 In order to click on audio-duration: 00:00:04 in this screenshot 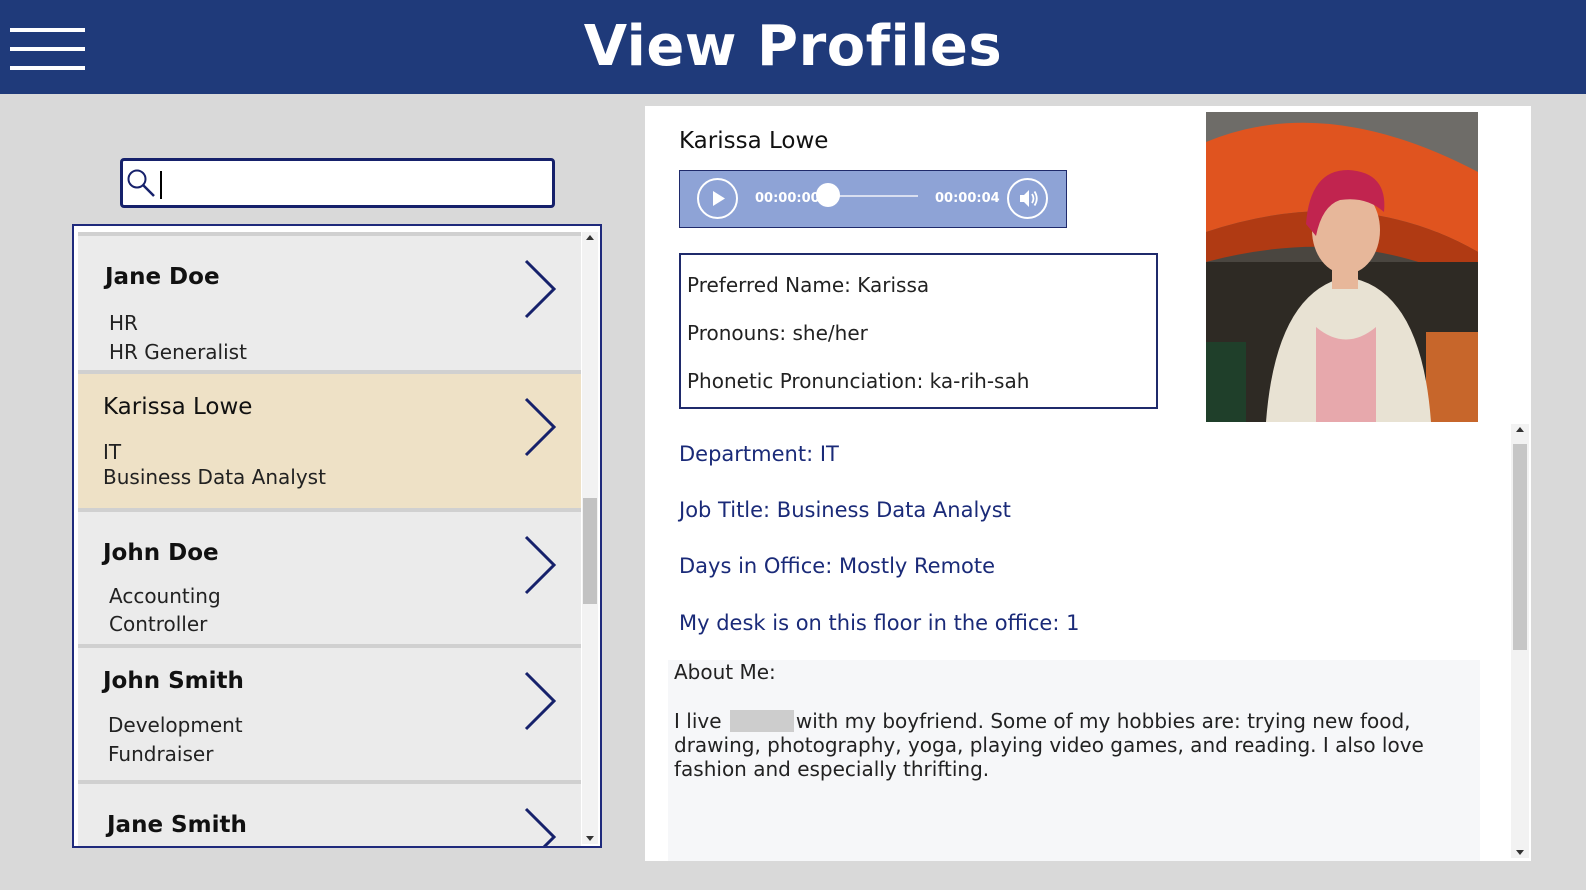, I will do `click(967, 198)`.